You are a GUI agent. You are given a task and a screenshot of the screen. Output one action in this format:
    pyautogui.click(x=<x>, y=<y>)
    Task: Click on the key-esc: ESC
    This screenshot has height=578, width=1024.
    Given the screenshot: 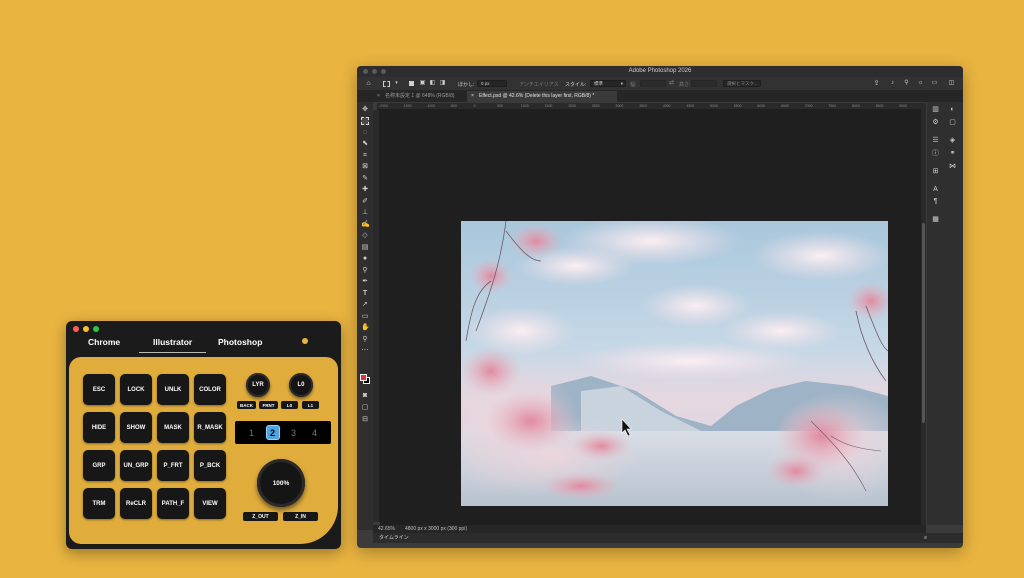 What is the action you would take?
    pyautogui.click(x=99, y=389)
    